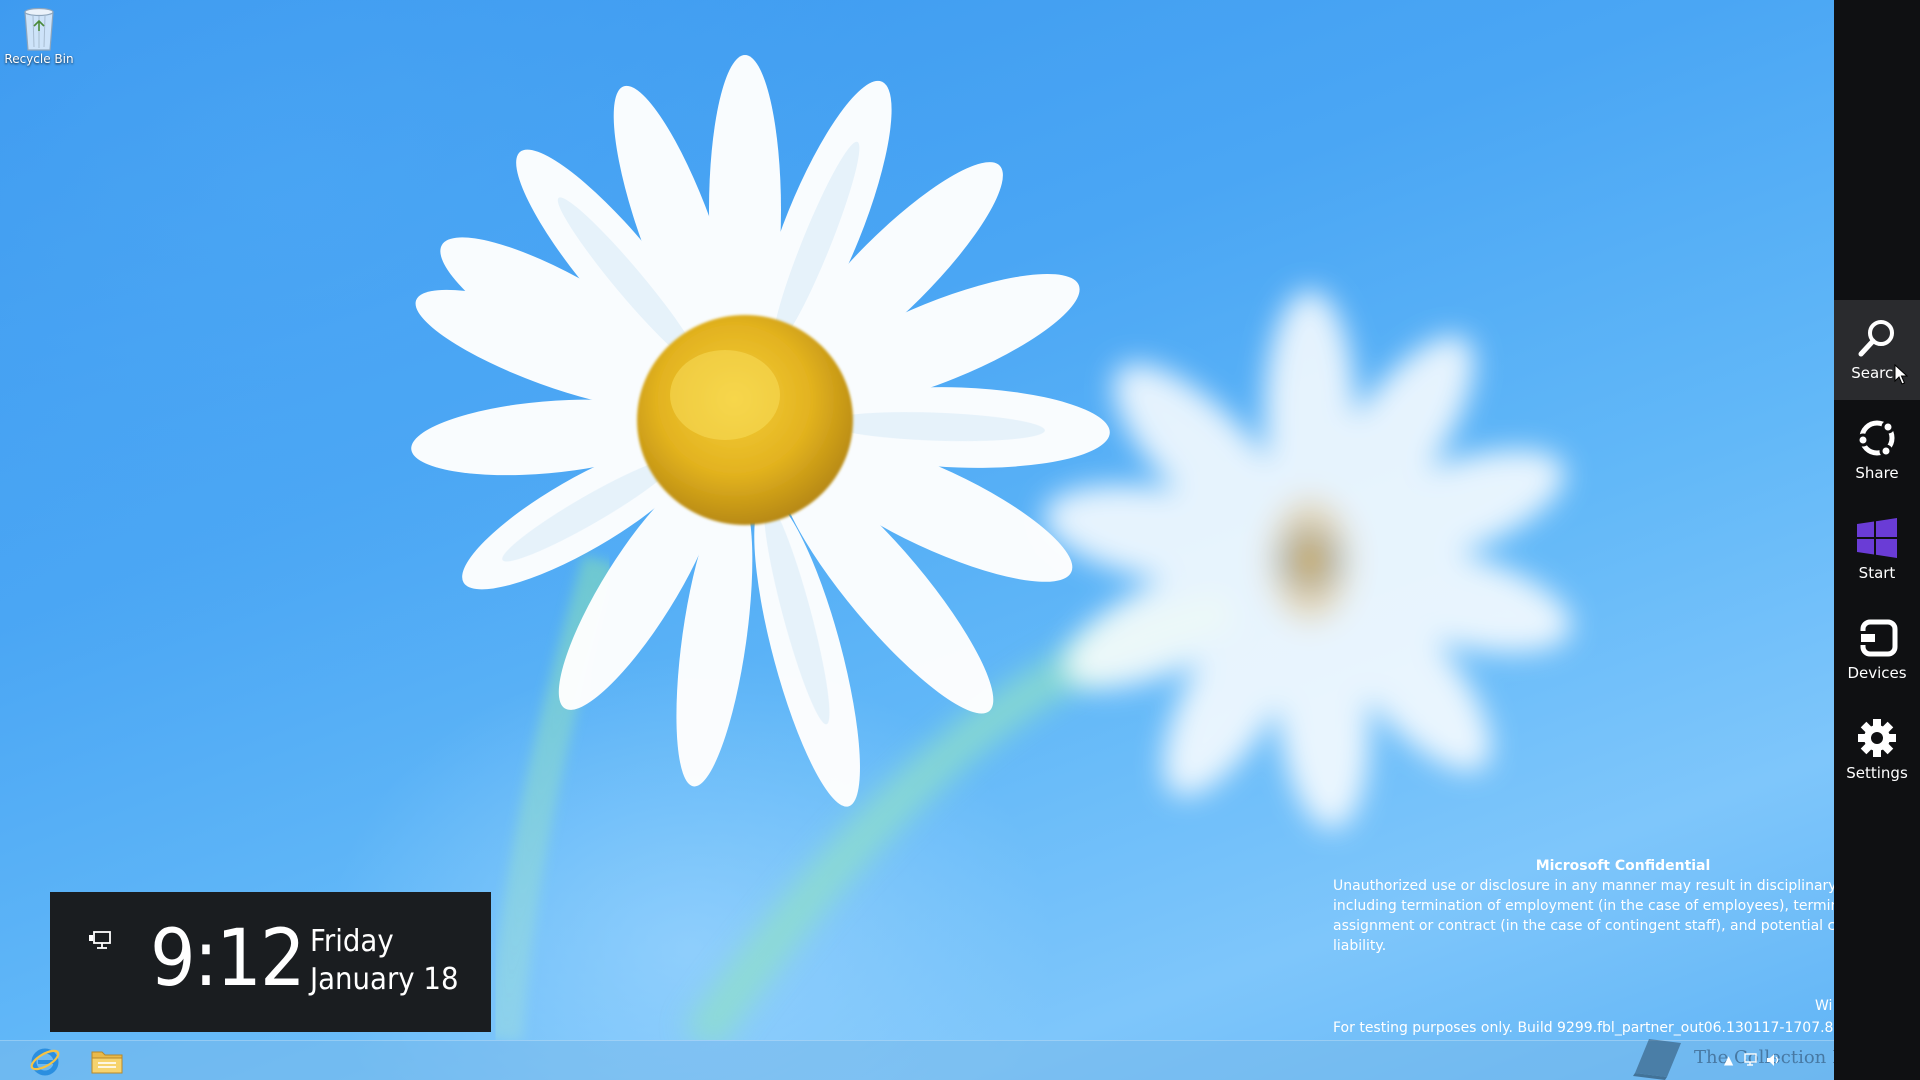 The height and width of the screenshot is (1080, 1920). What do you see at coordinates (1877, 673) in the screenshot?
I see `charm-devices-label: Devices` at bounding box center [1877, 673].